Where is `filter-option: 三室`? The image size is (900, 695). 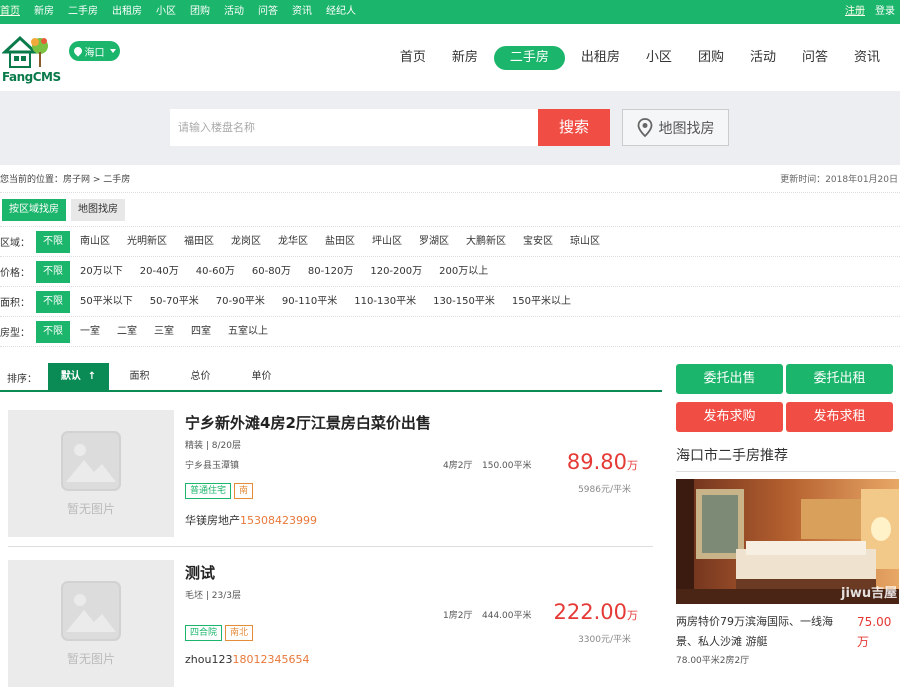
filter-option: 三室 is located at coordinates (164, 332).